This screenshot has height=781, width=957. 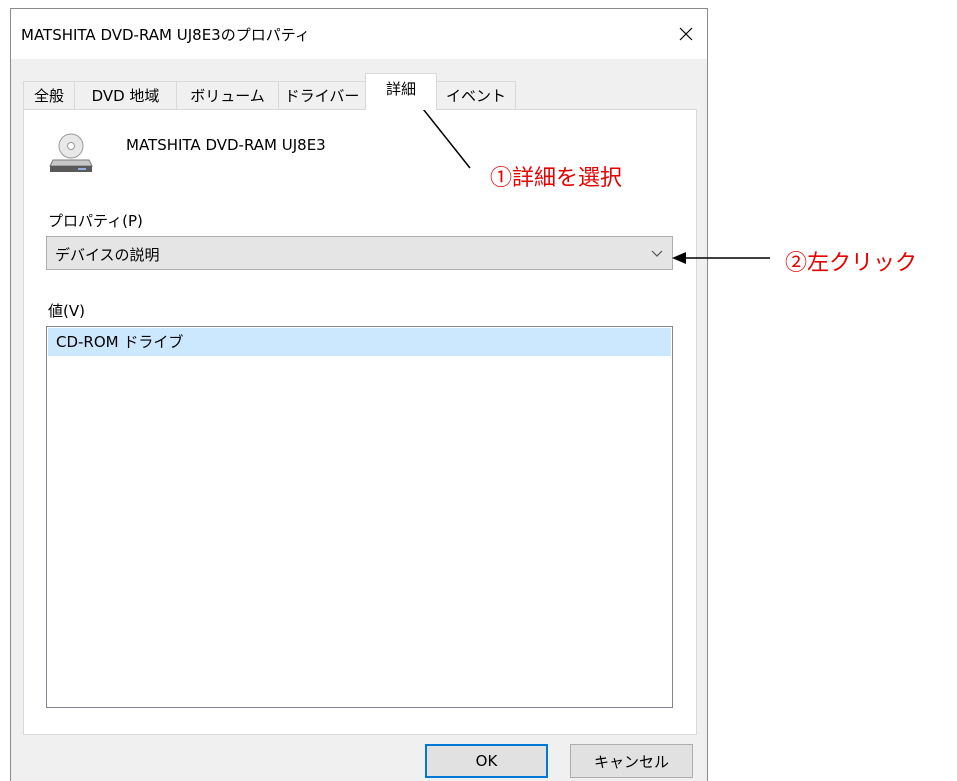 I want to click on tab-driver: ドライバー, so click(x=322, y=95).